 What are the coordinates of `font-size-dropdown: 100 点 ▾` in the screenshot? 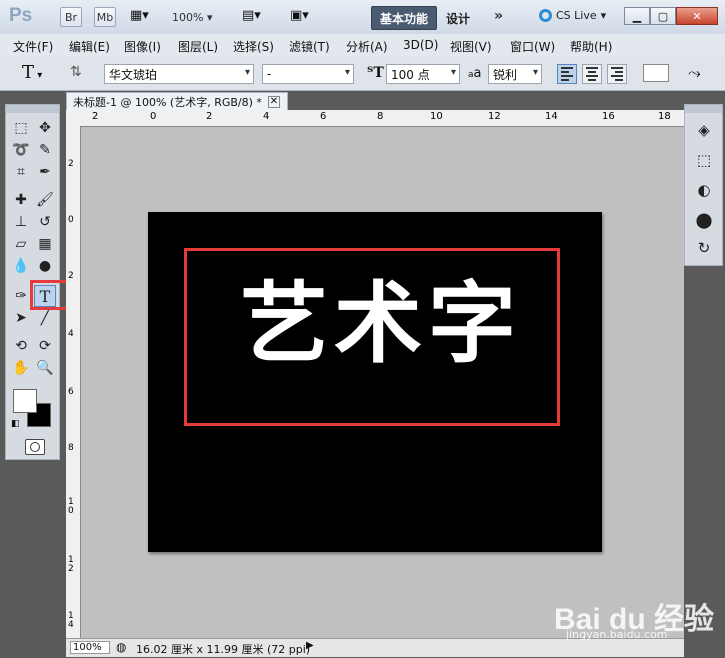 It's located at (423, 74).